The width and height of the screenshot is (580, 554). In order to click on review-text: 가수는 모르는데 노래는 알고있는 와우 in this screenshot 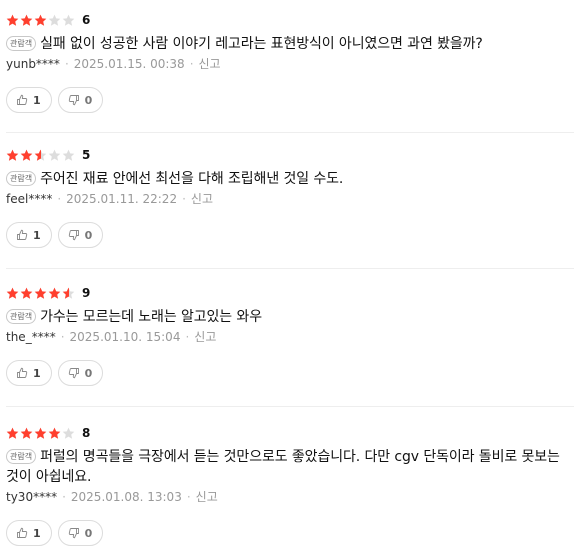, I will do `click(151, 317)`.